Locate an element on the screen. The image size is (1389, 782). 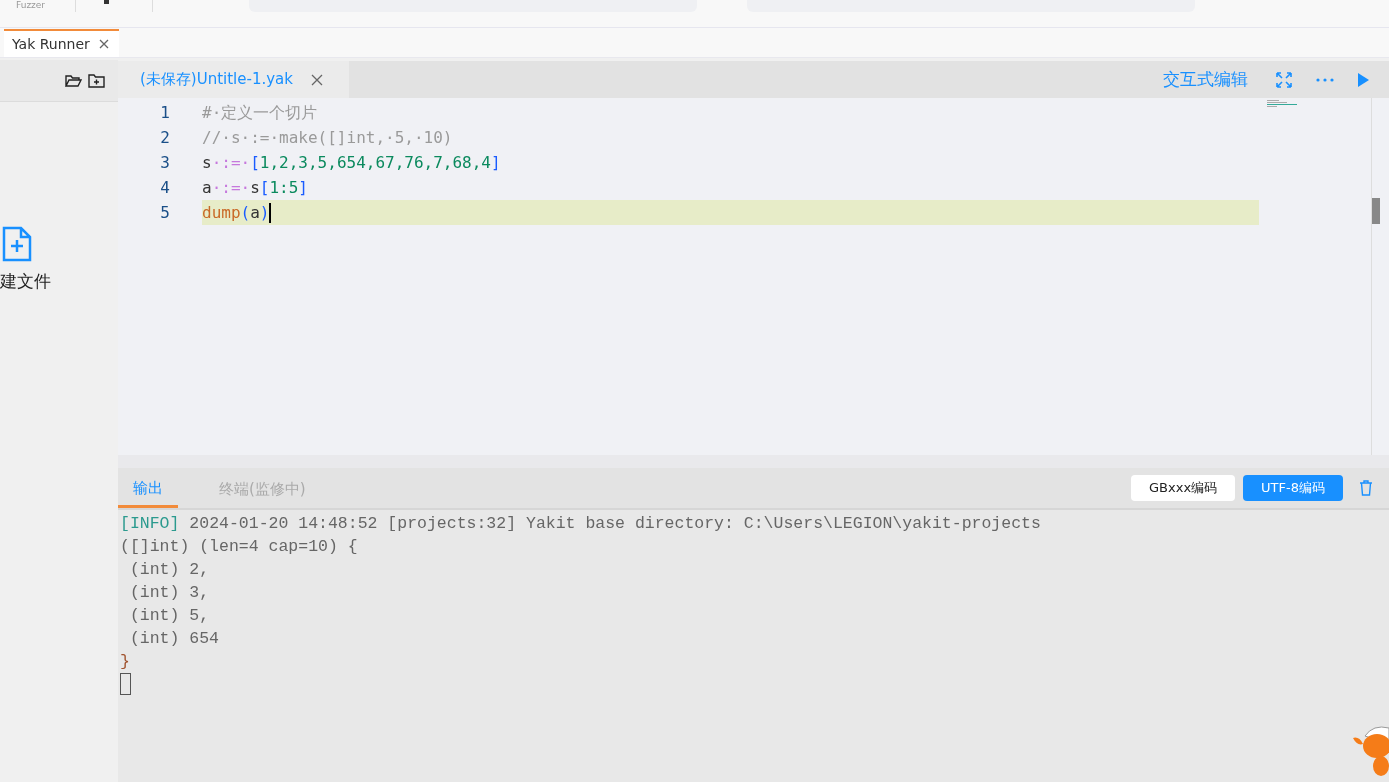
output-line: [INFO] 2024-01-20 14:48:52 [projects:32] Yakit base directory: C:\Users\LEGION\yakit-projects is located at coordinates (581, 524).